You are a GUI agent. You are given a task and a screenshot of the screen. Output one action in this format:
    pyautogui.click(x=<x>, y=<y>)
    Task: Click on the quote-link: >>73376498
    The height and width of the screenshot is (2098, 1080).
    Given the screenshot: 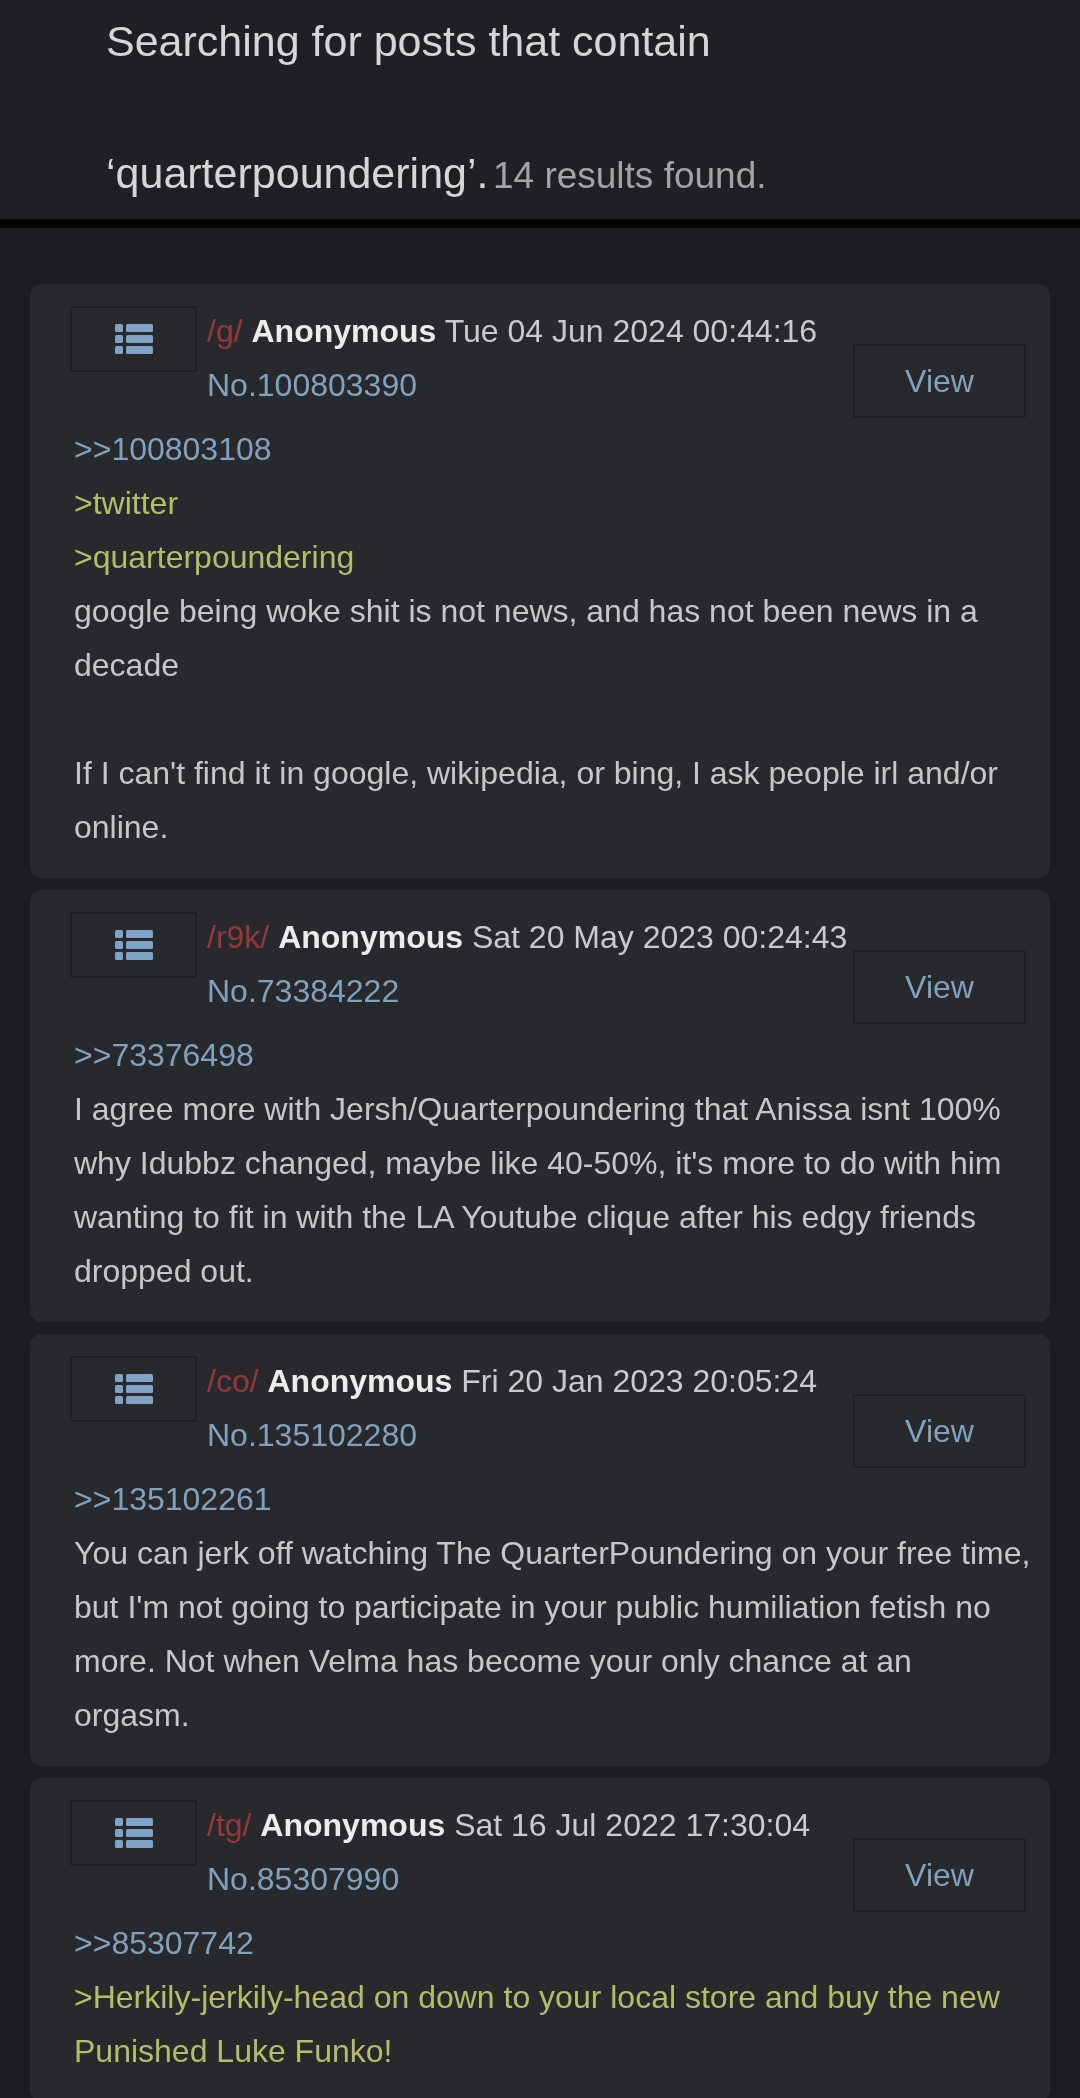 What is the action you would take?
    pyautogui.click(x=553, y=1055)
    